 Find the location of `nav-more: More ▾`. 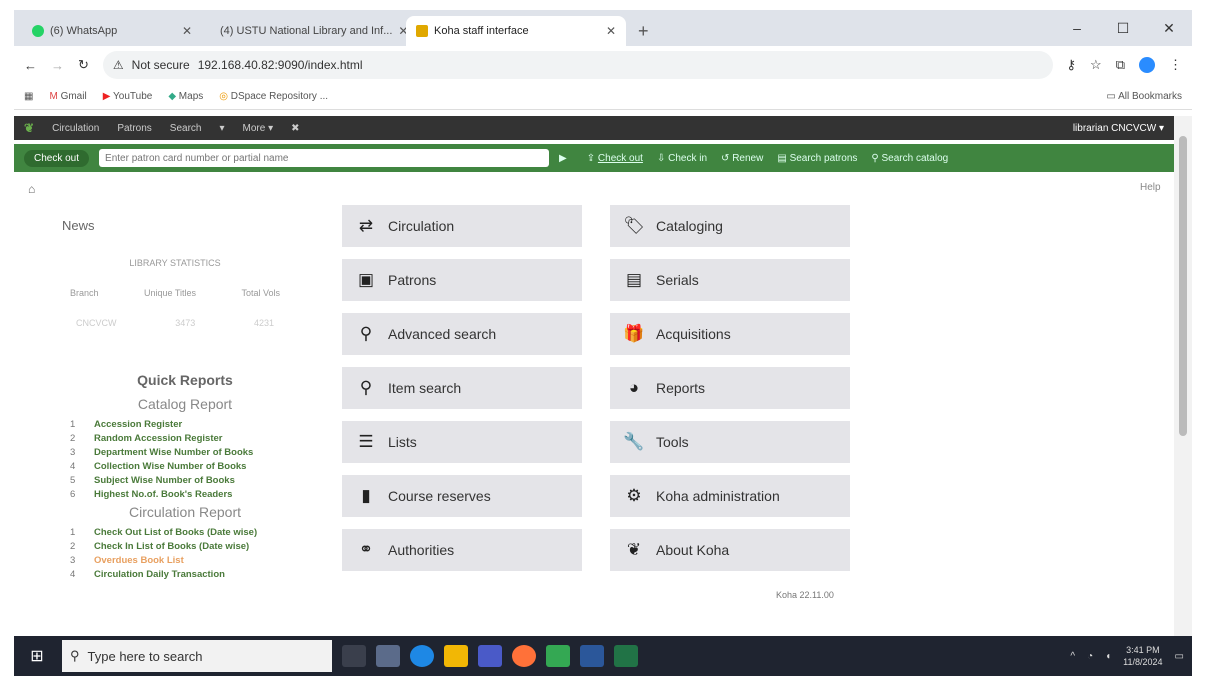

nav-more: More ▾ is located at coordinates (258, 128).